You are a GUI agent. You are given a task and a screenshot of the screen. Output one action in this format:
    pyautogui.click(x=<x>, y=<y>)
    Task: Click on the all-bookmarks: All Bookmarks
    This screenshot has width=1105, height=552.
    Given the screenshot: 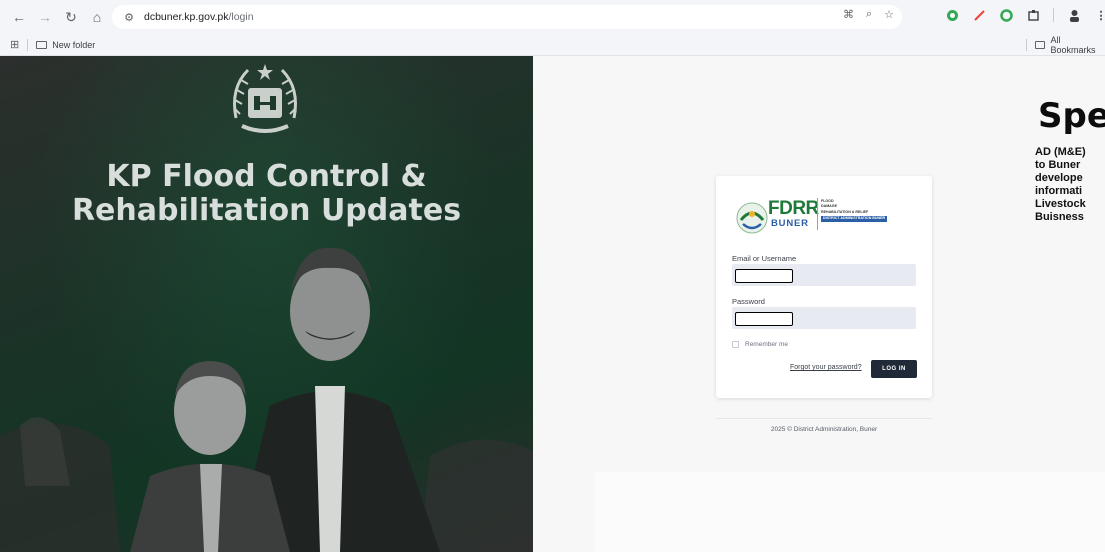 What is the action you would take?
    pyautogui.click(x=1061, y=45)
    